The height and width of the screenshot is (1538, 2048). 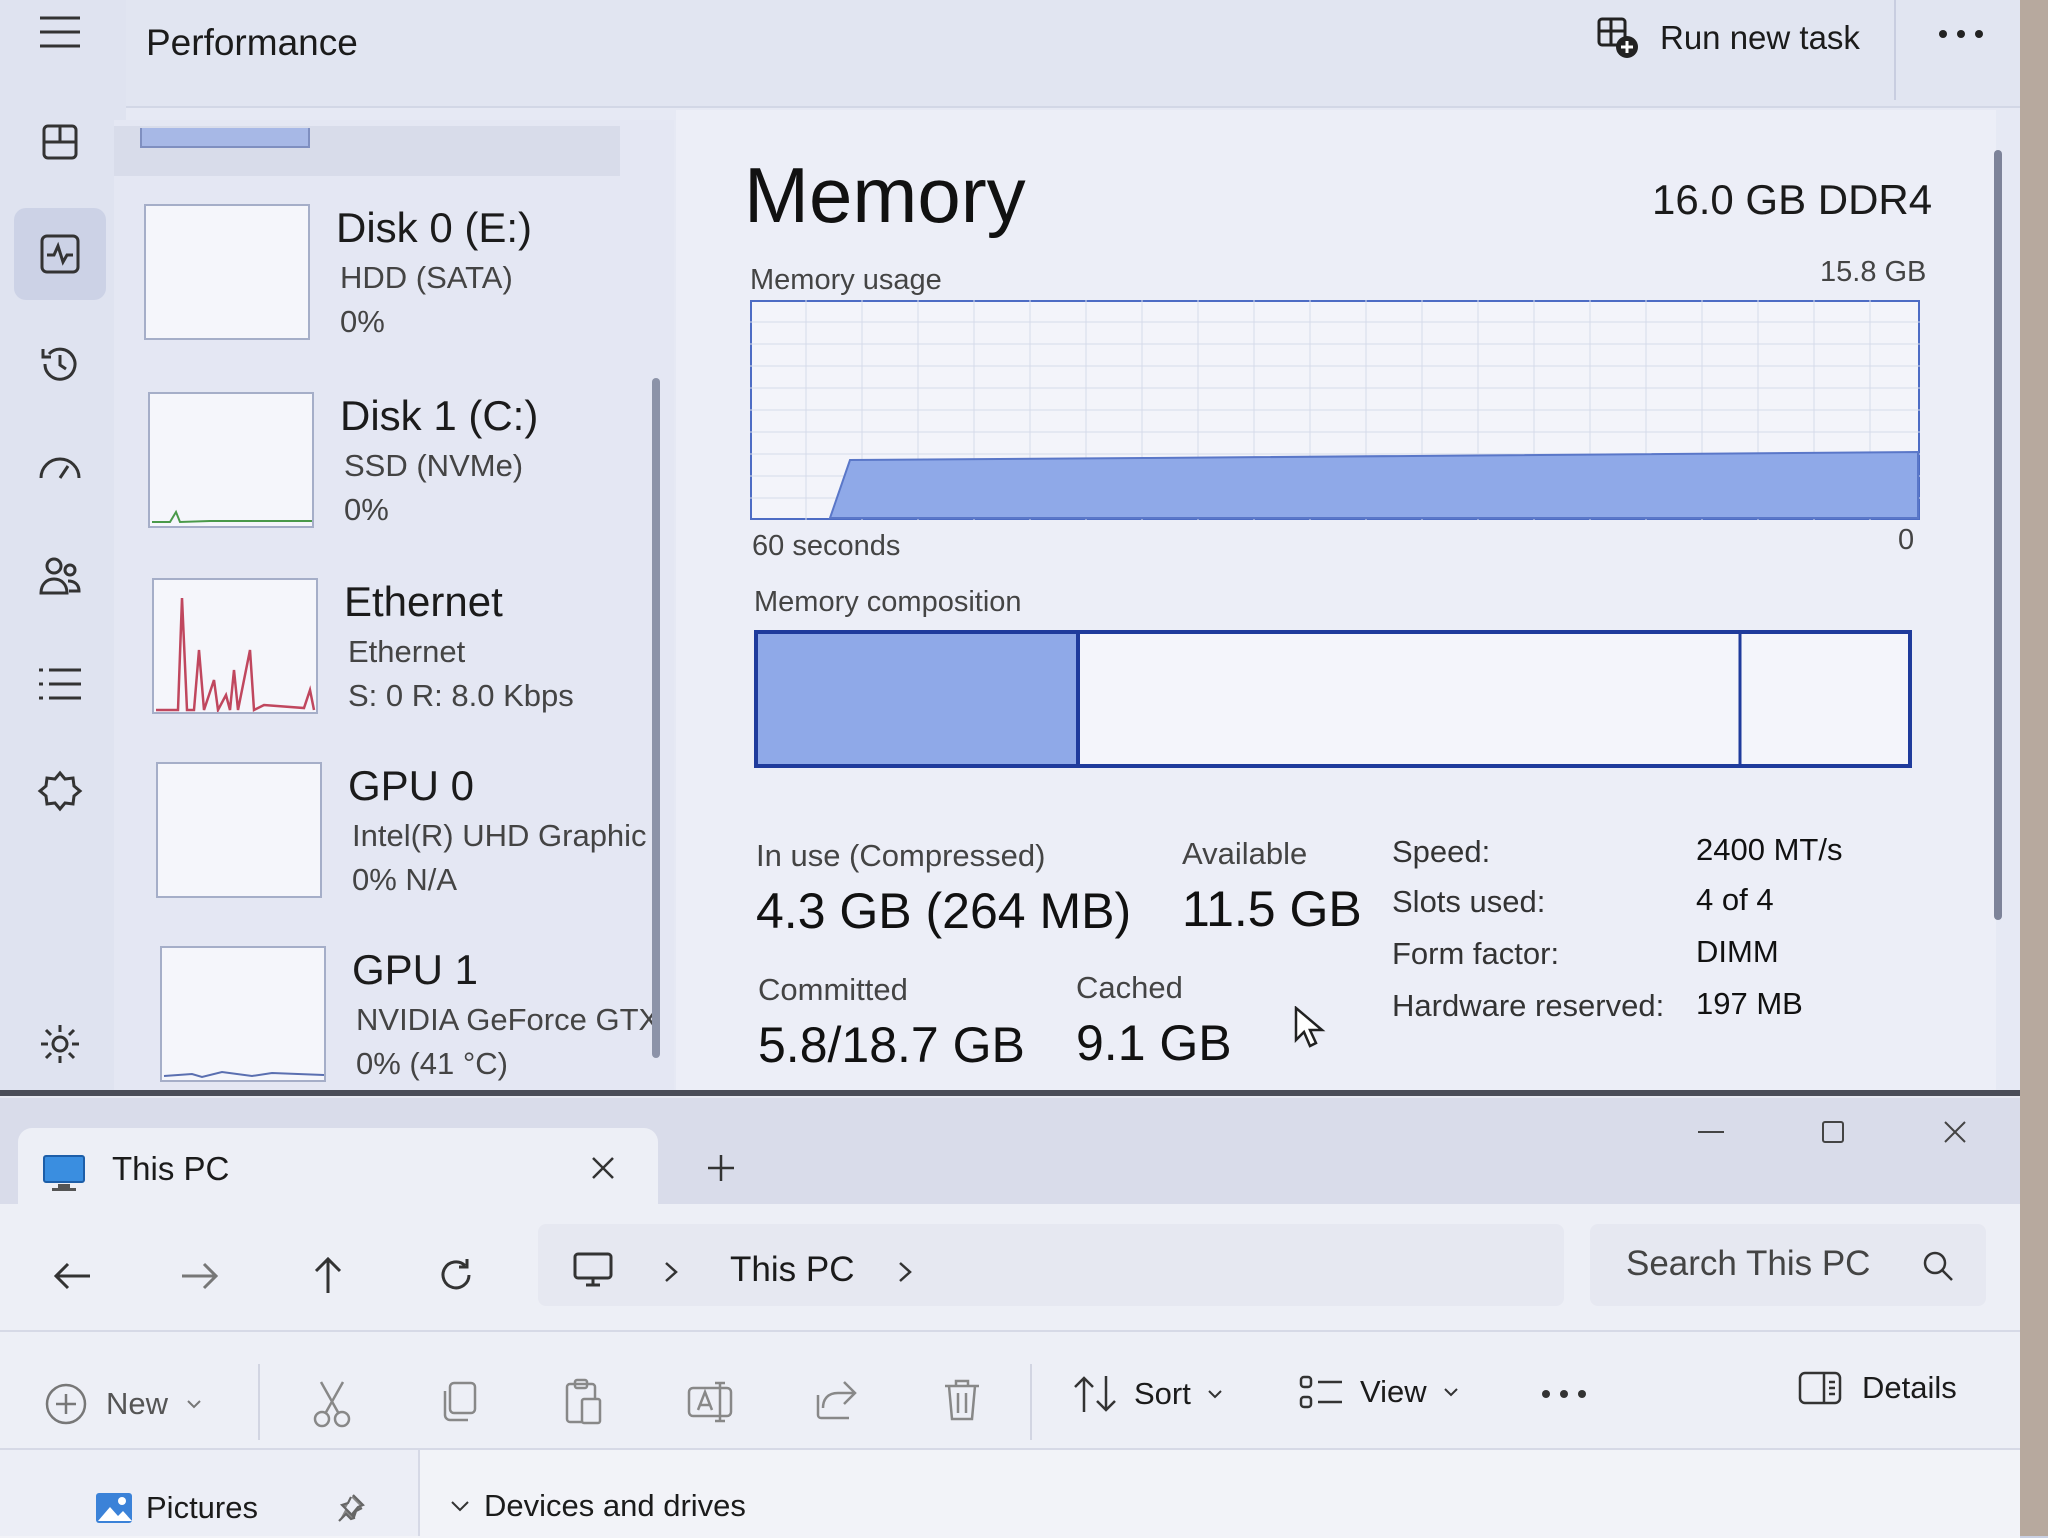 I want to click on spec-key: Slots used:, so click(x=1469, y=901).